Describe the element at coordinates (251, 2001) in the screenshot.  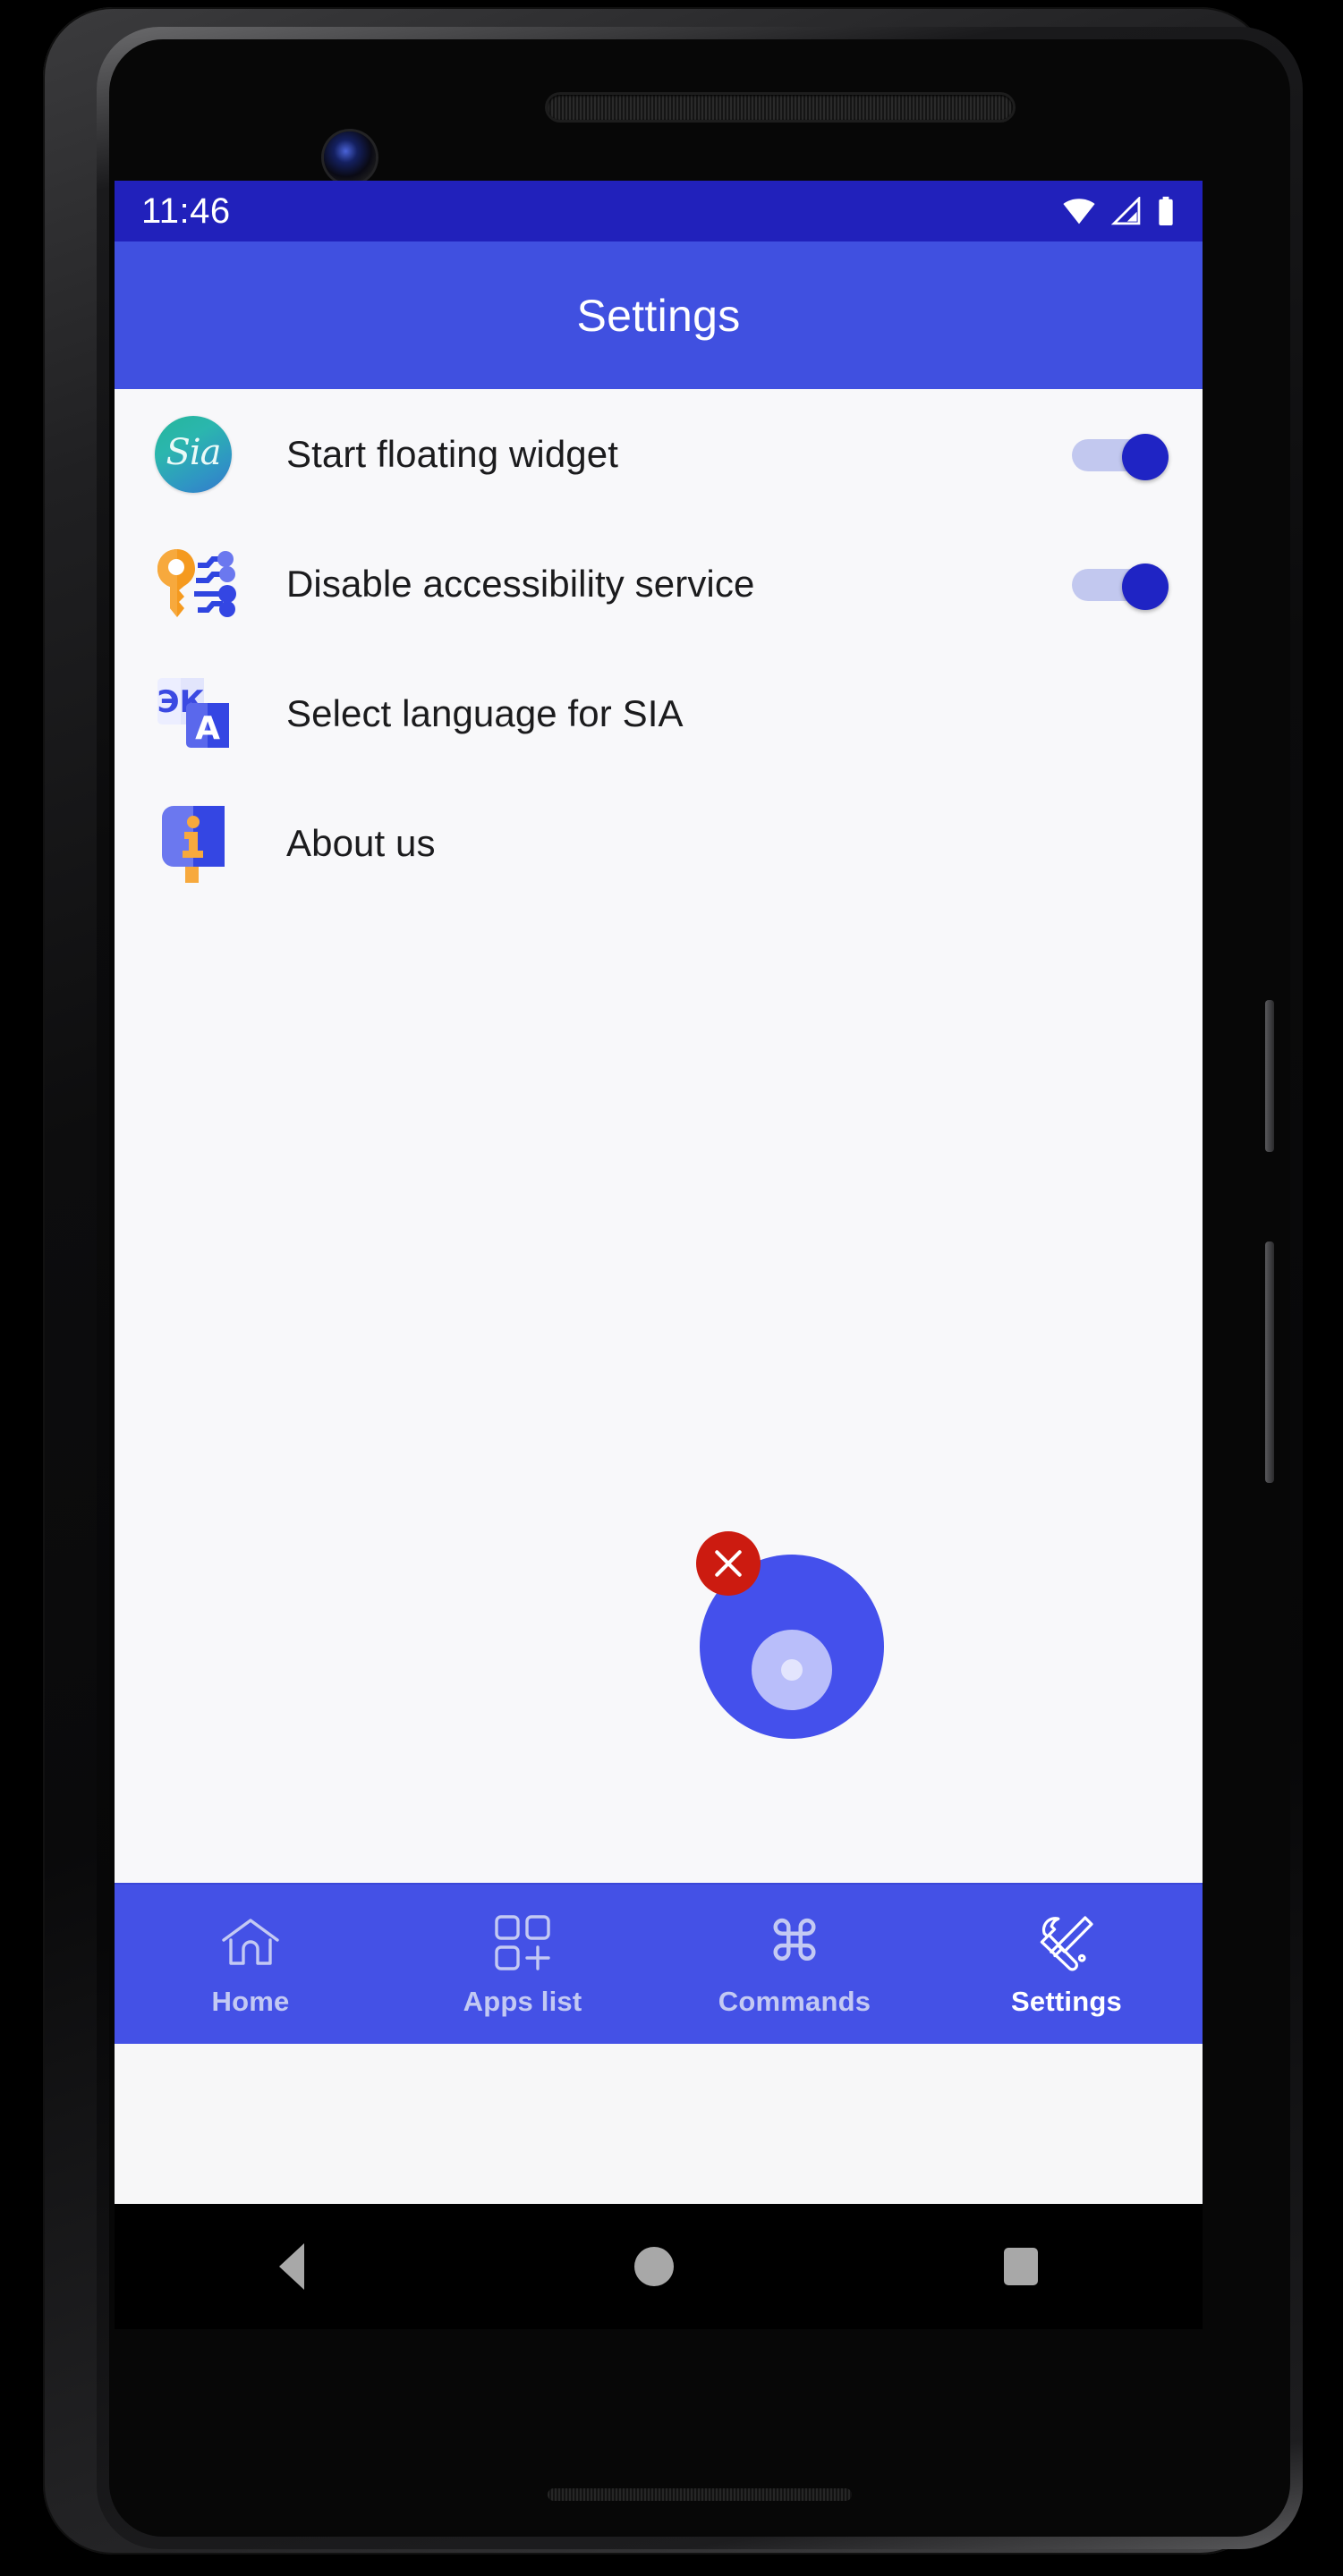
I see `nav-item-label: Home` at that location.